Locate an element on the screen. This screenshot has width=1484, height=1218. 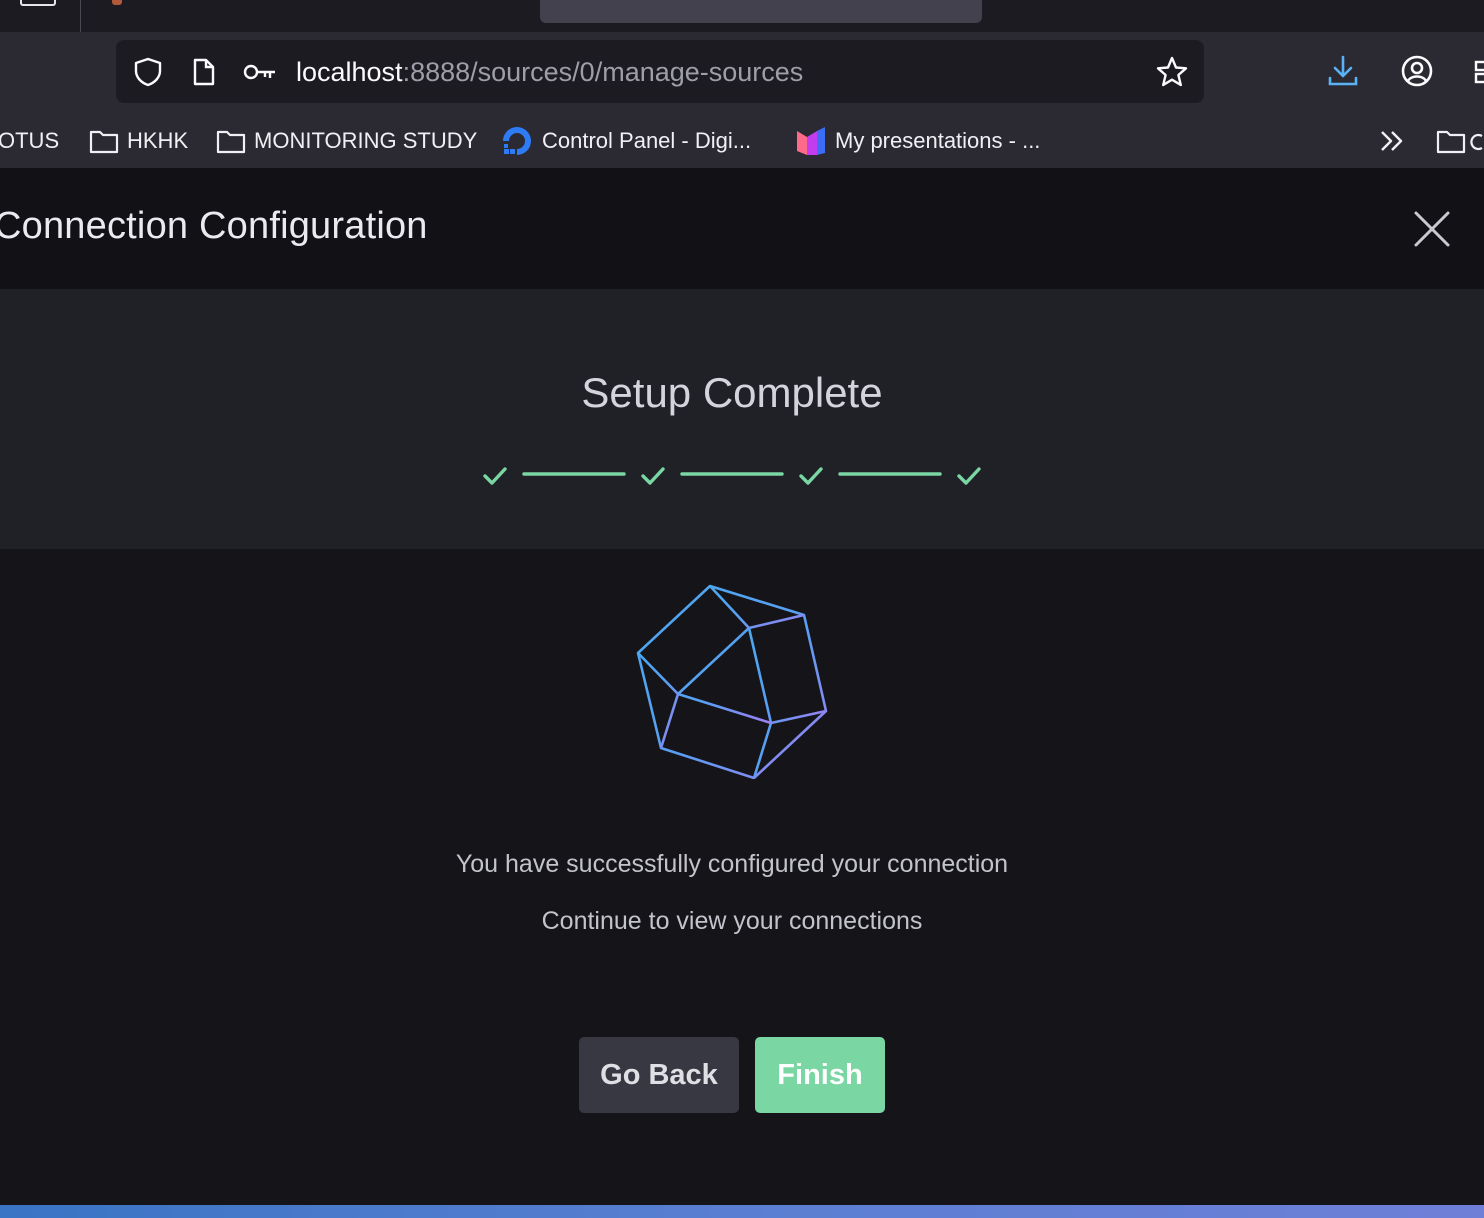
modal-header: Connection Configuration is located at coordinates (742, 229).